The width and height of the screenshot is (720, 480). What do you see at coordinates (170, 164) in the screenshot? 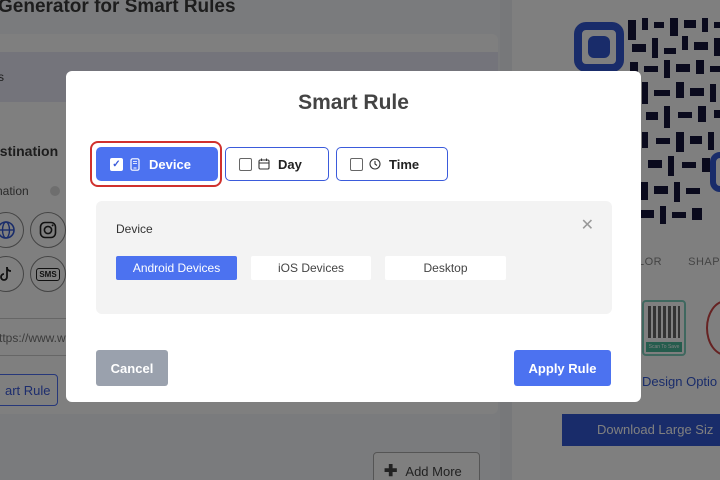
I see `rule-type-label: Device` at bounding box center [170, 164].